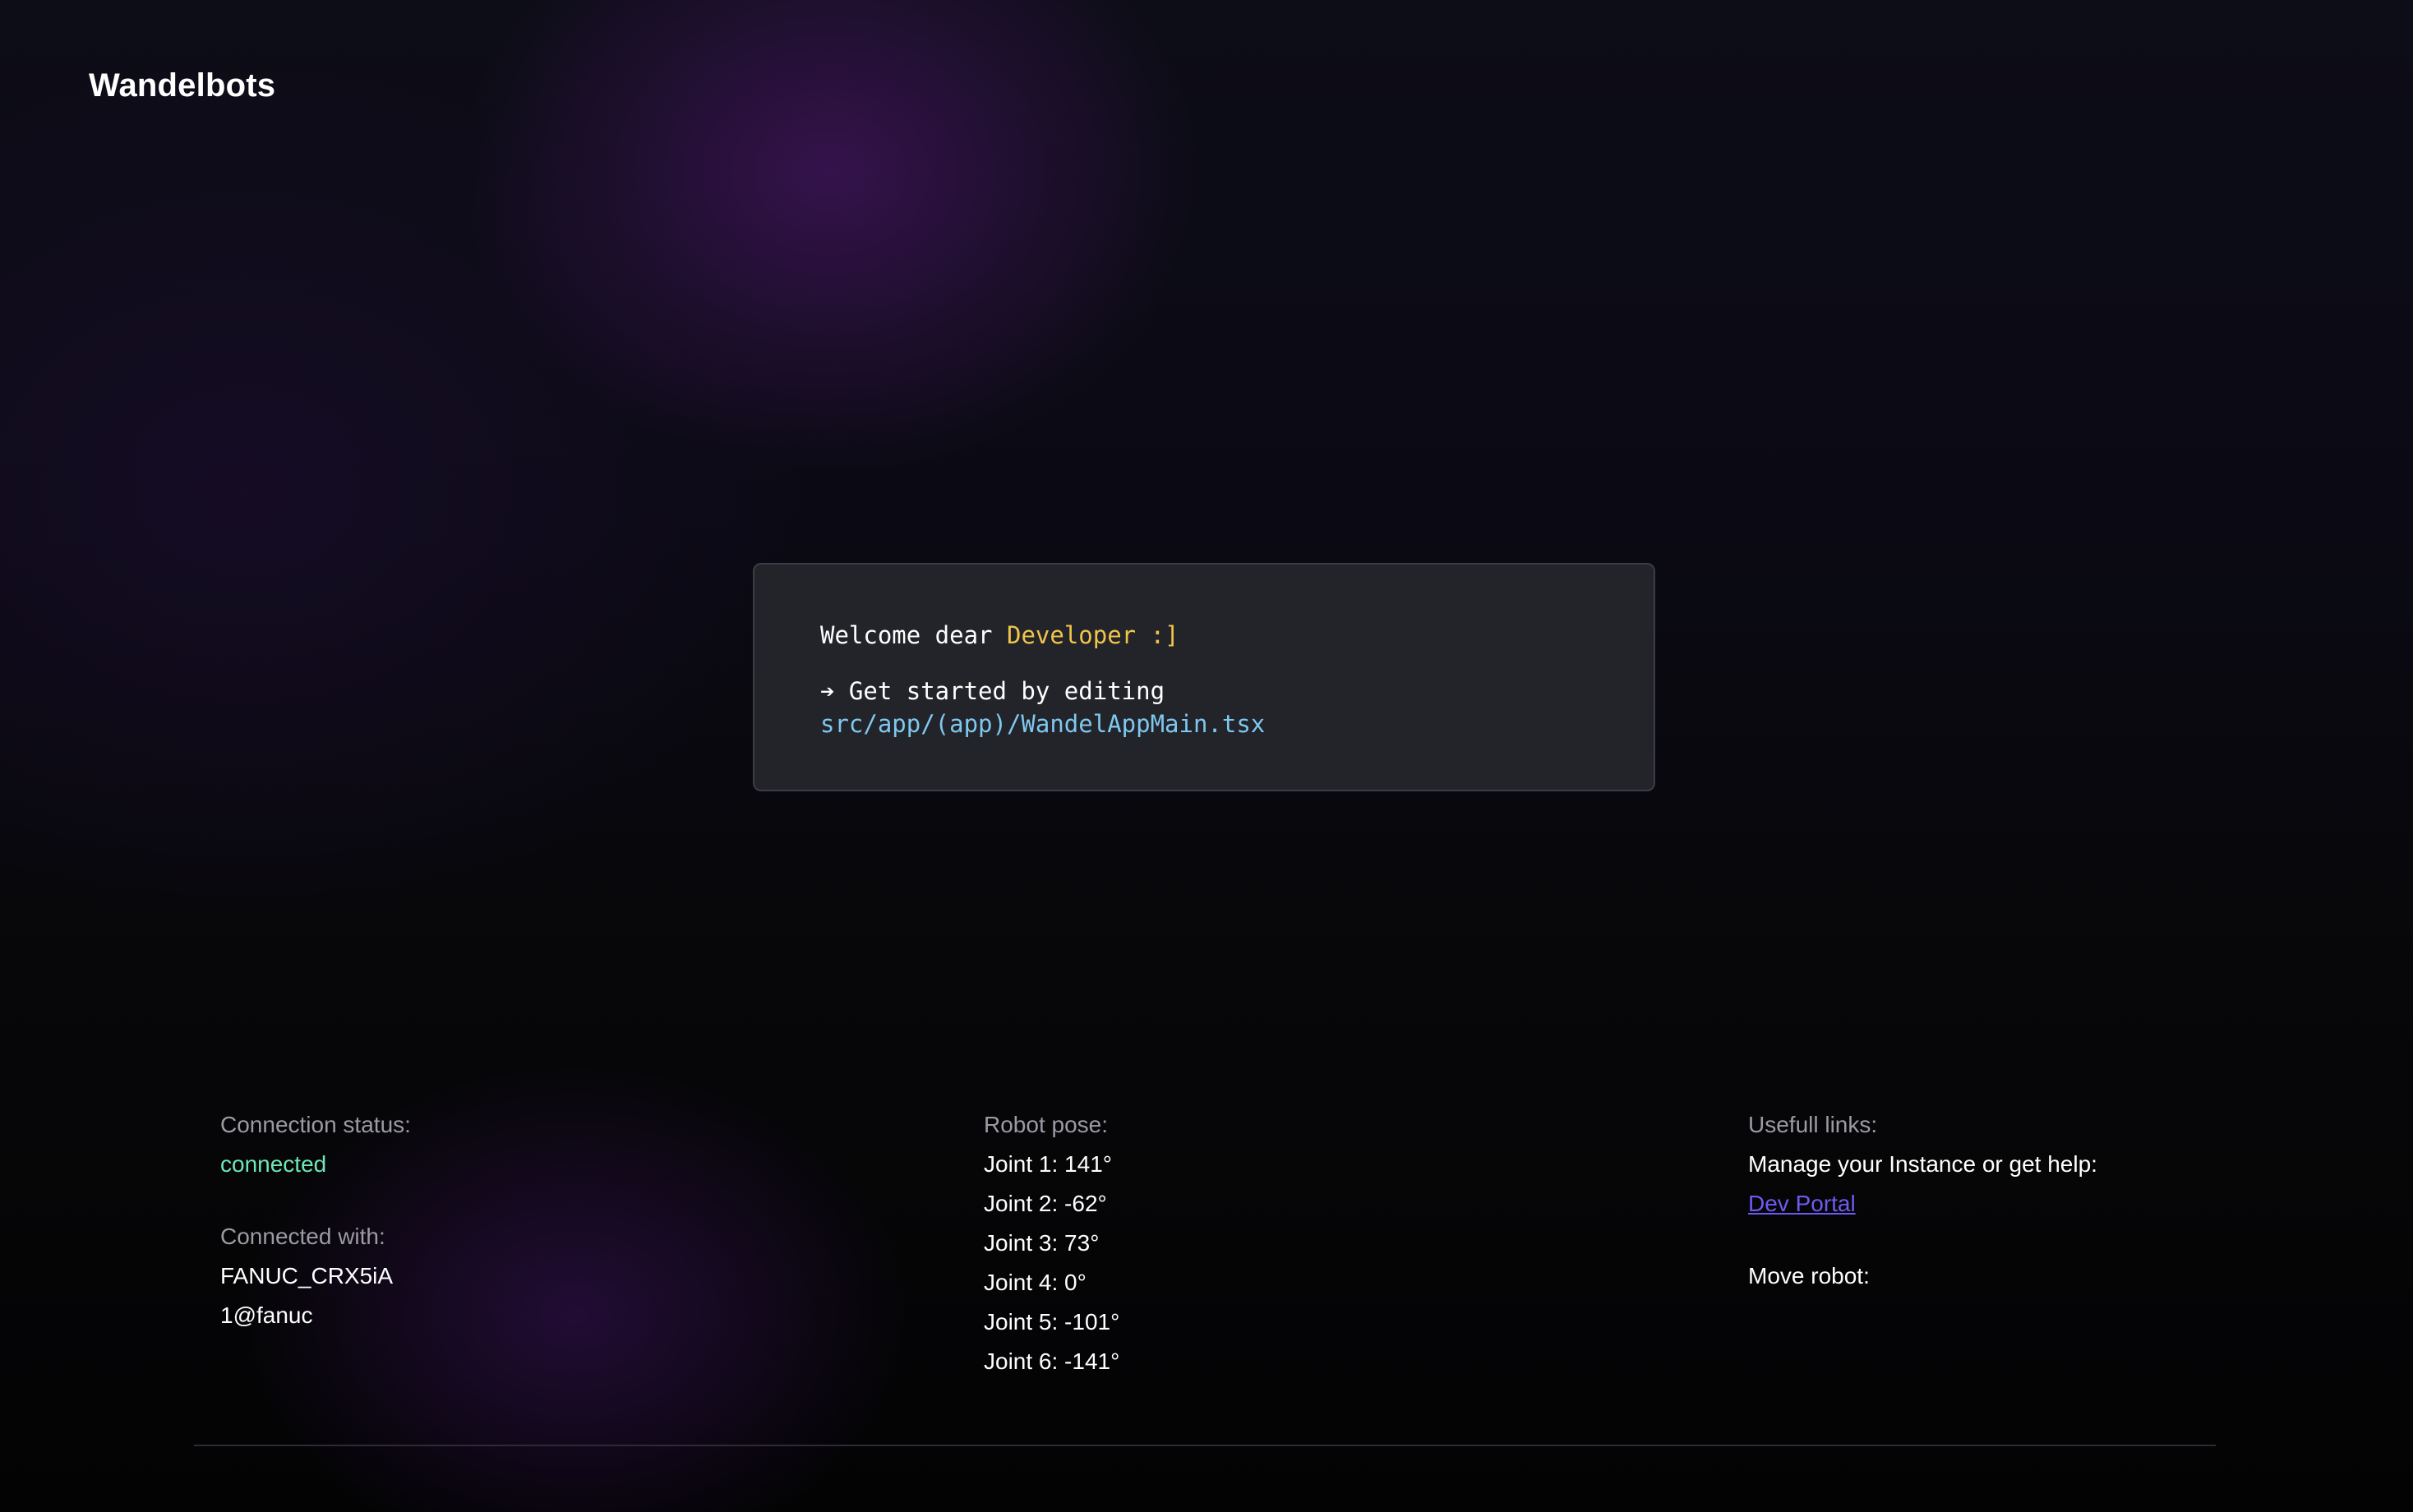 Image resolution: width=2413 pixels, height=1512 pixels. What do you see at coordinates (914, 635) in the screenshot?
I see `greeting-prefix: Welcome dear` at bounding box center [914, 635].